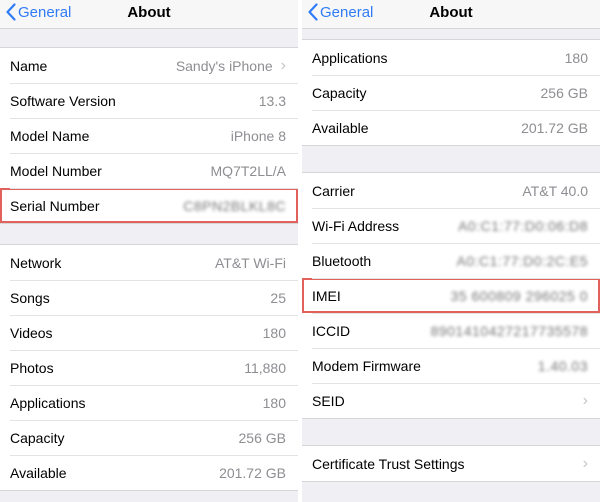 This screenshot has height=502, width=600. I want to click on row-label: ICCID, so click(331, 330).